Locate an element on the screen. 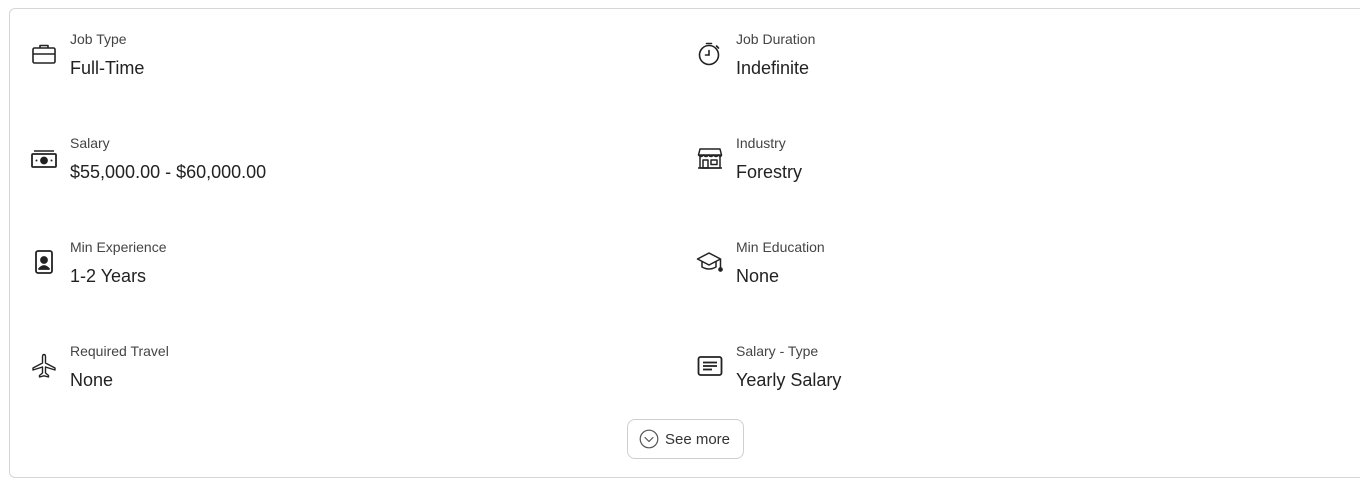 Image resolution: width=1360 pixels, height=478 pixels. detail-label: Salary - Type is located at coordinates (777, 351).